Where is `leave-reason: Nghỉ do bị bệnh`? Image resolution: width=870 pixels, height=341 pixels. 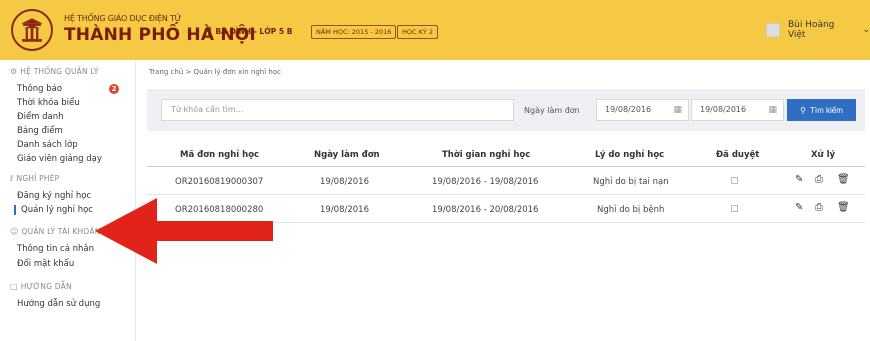 leave-reason: Nghỉ do bị bệnh is located at coordinates (631, 210).